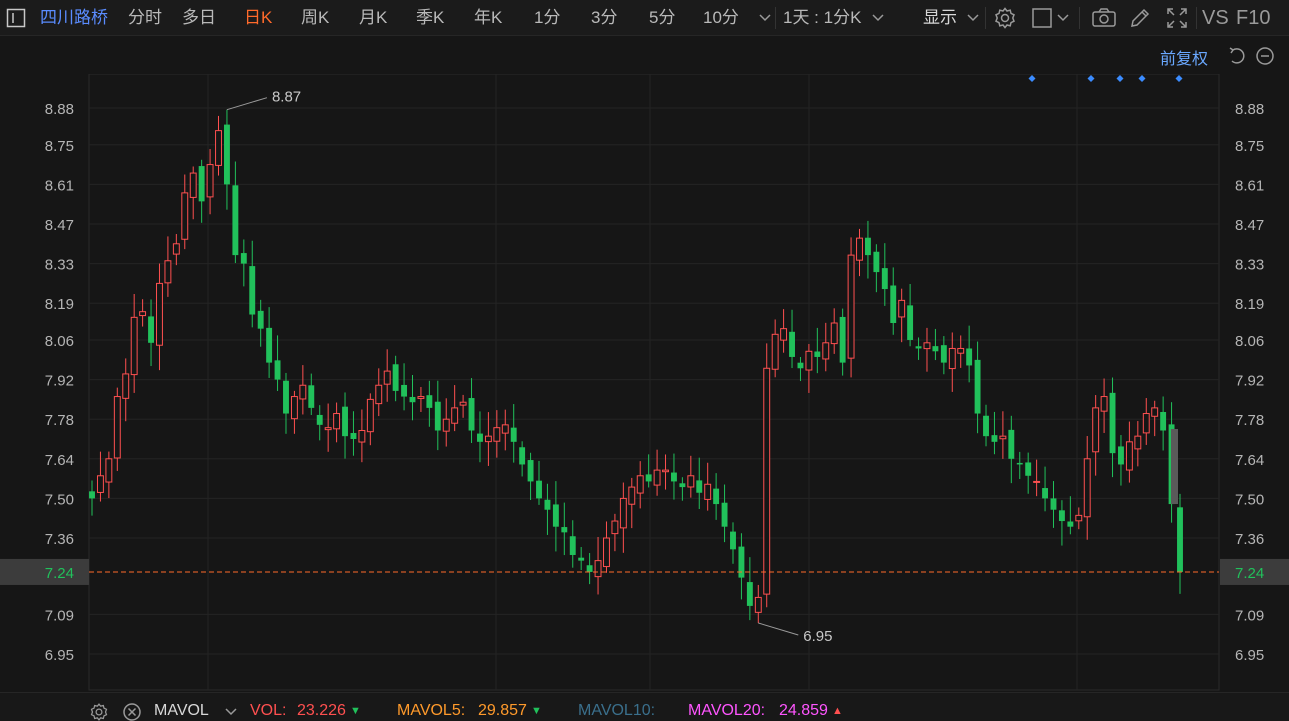 Image resolution: width=1289 pixels, height=721 pixels. What do you see at coordinates (878, 18) in the screenshot?
I see `multi-period-chevron-down-icon` at bounding box center [878, 18].